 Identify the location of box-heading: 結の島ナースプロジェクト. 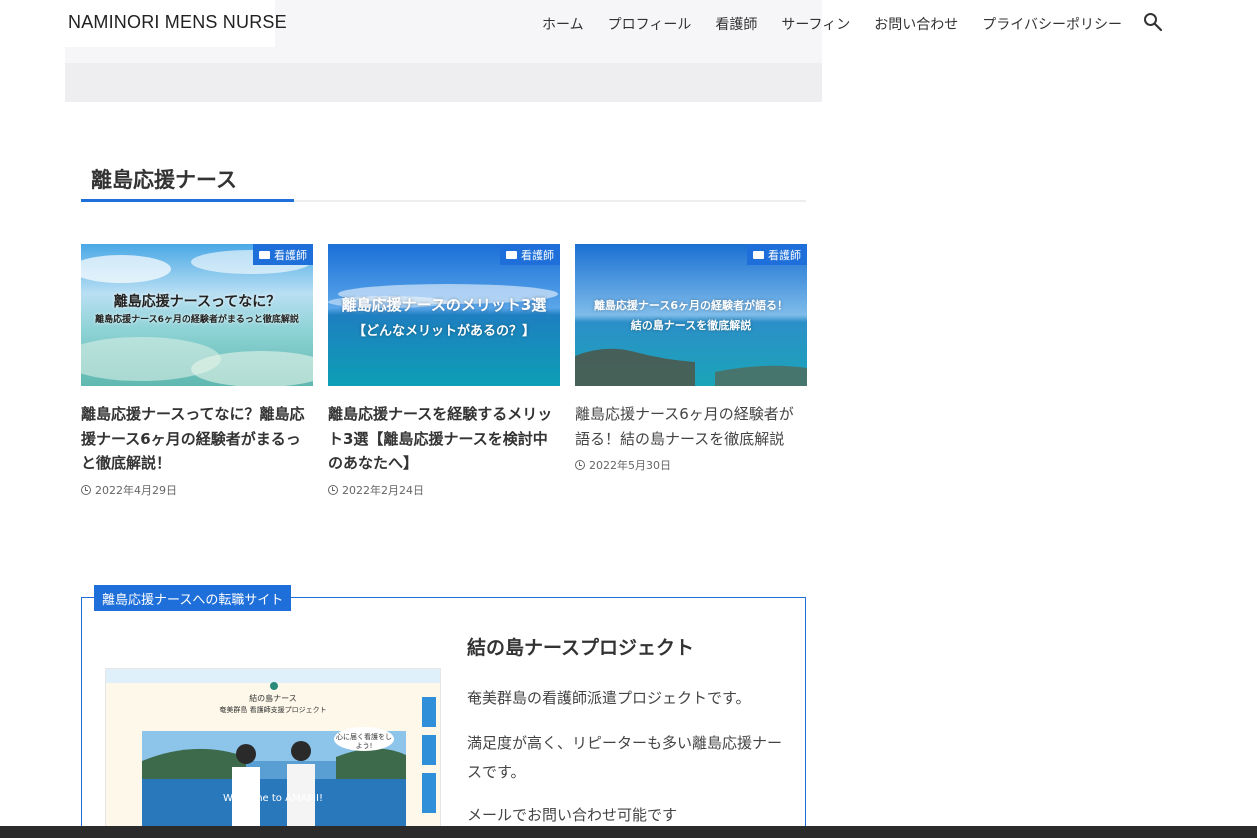
(580, 646).